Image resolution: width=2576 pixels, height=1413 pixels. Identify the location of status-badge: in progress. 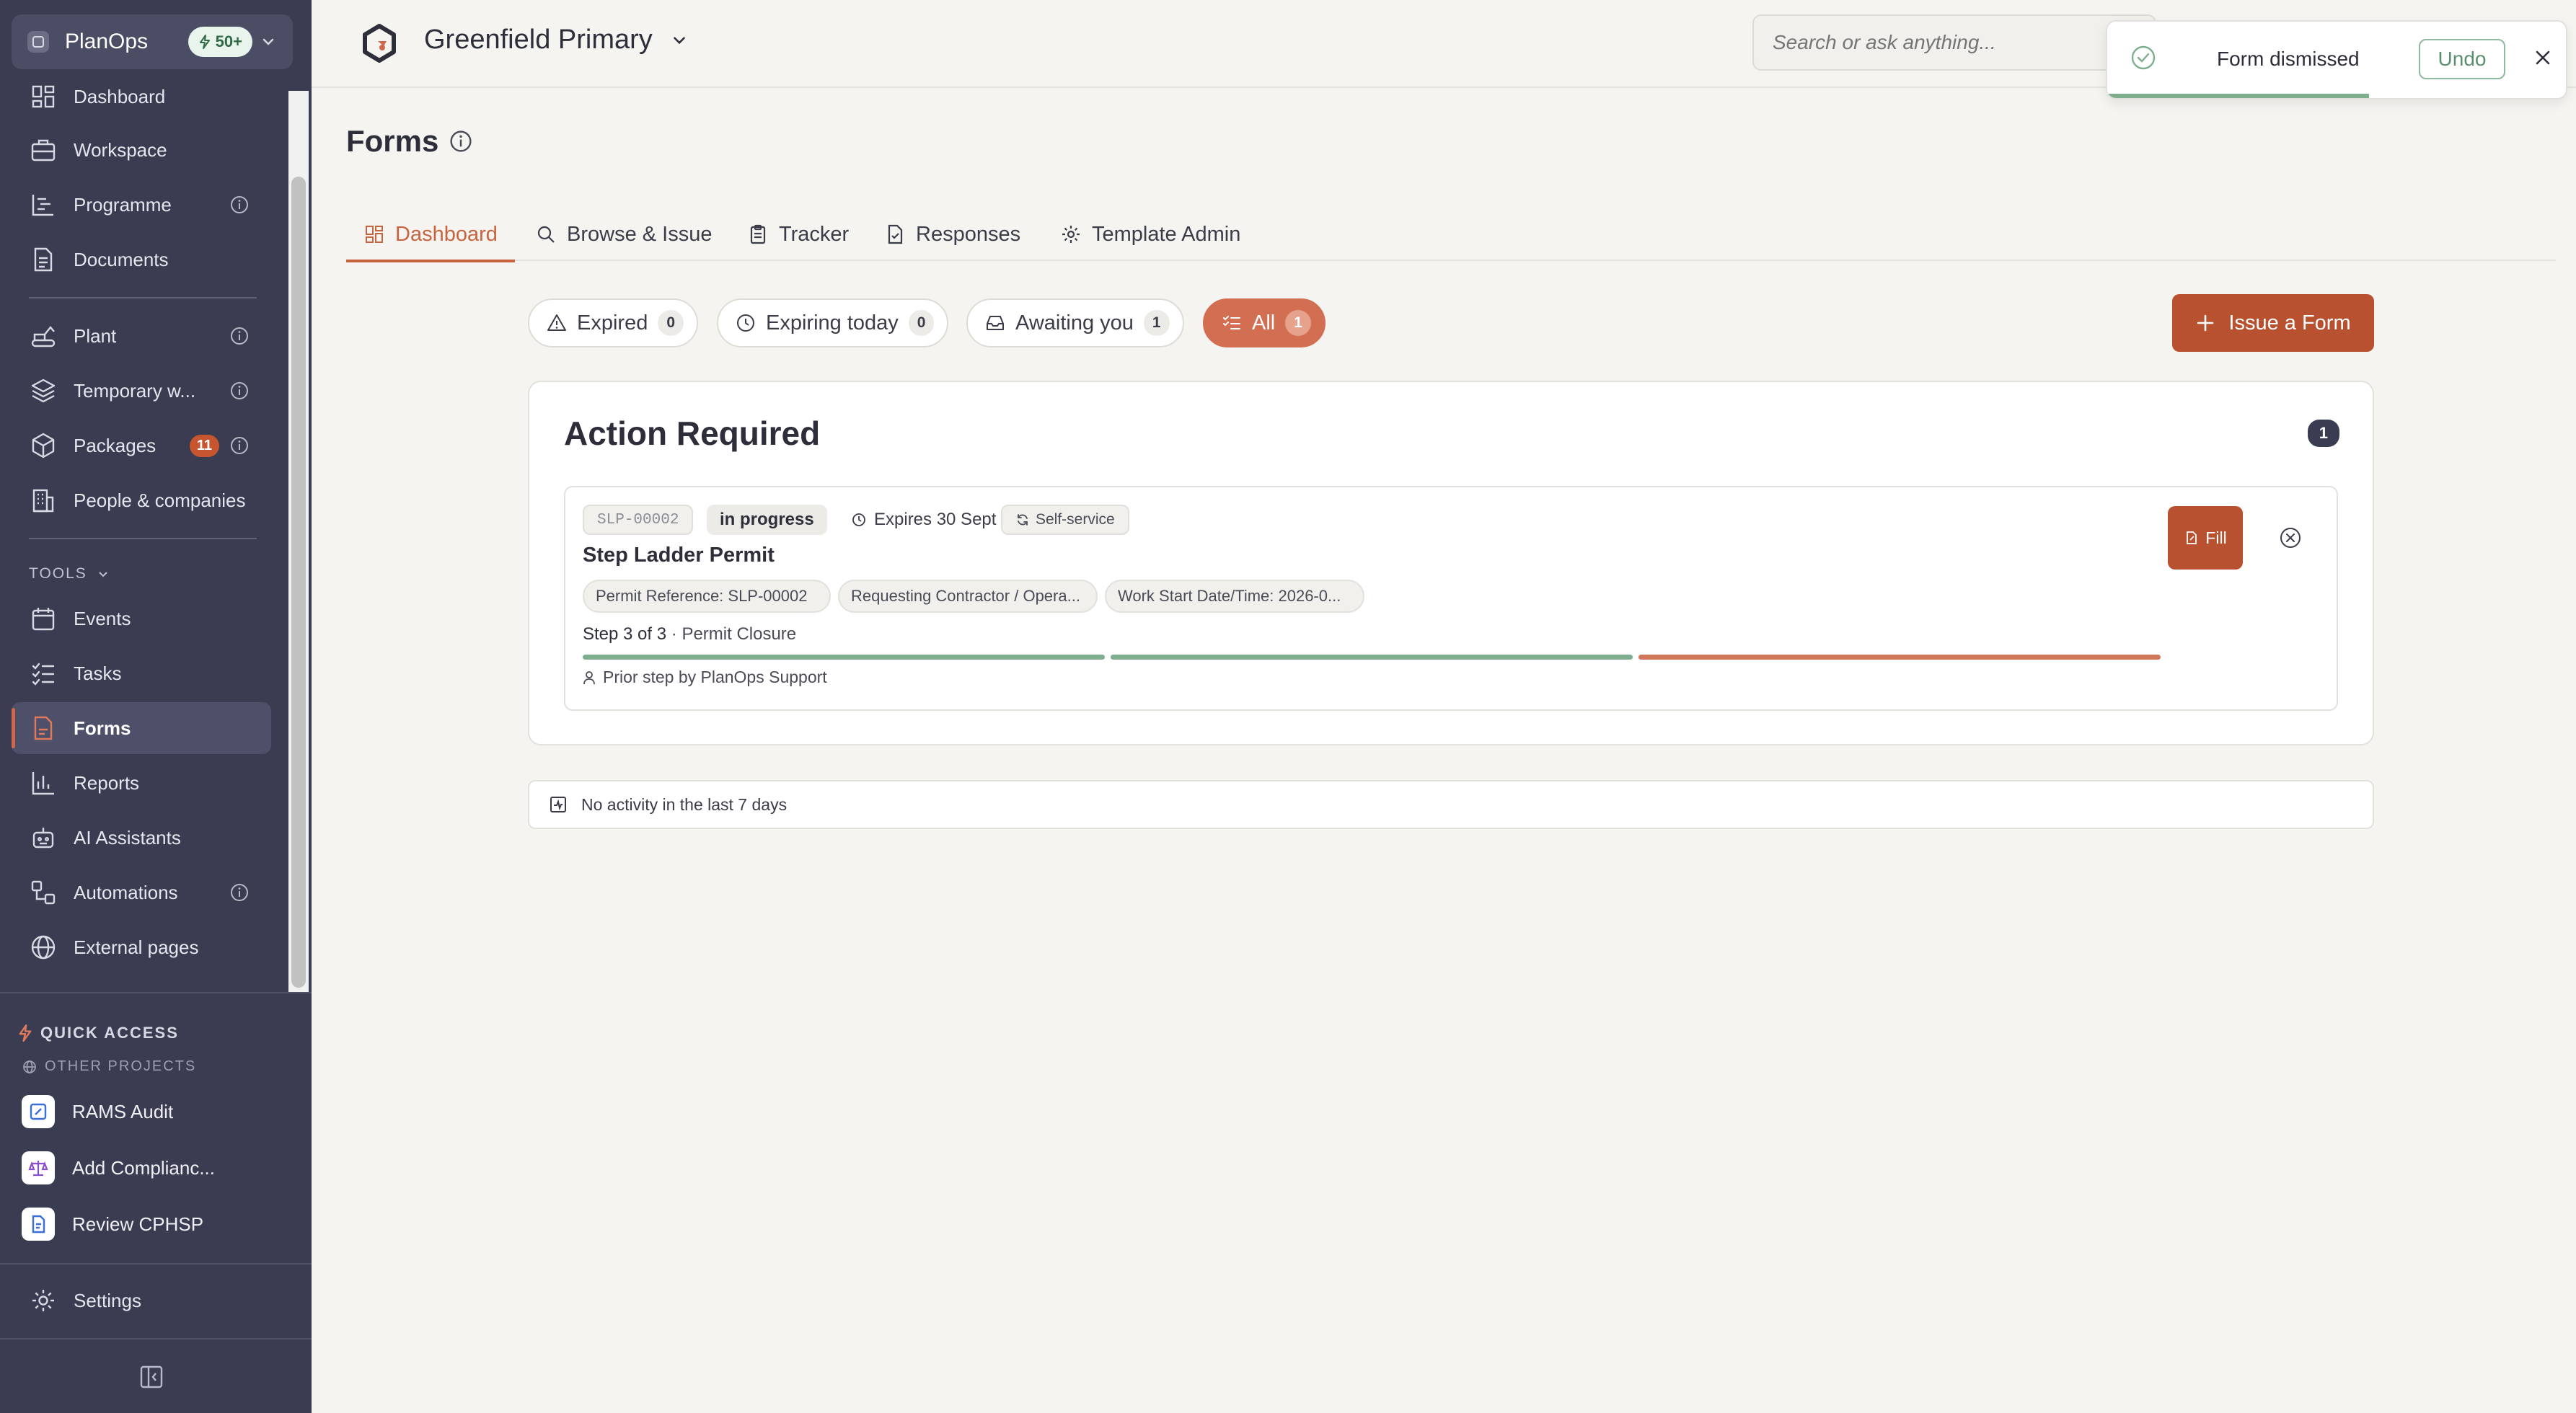
(767, 520).